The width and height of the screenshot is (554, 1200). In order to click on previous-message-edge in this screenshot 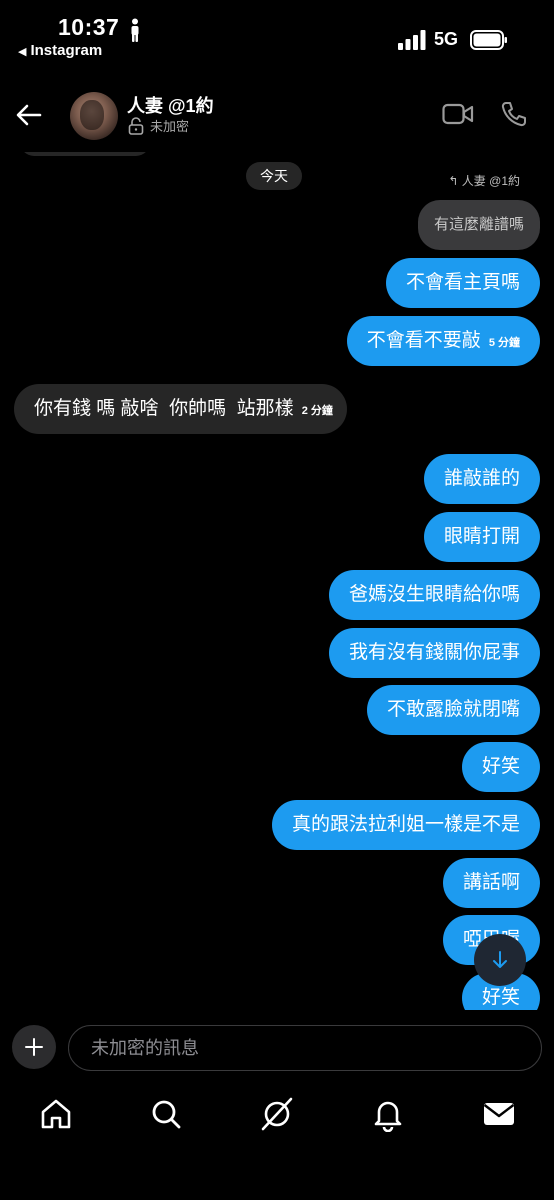, I will do `click(85, 154)`.